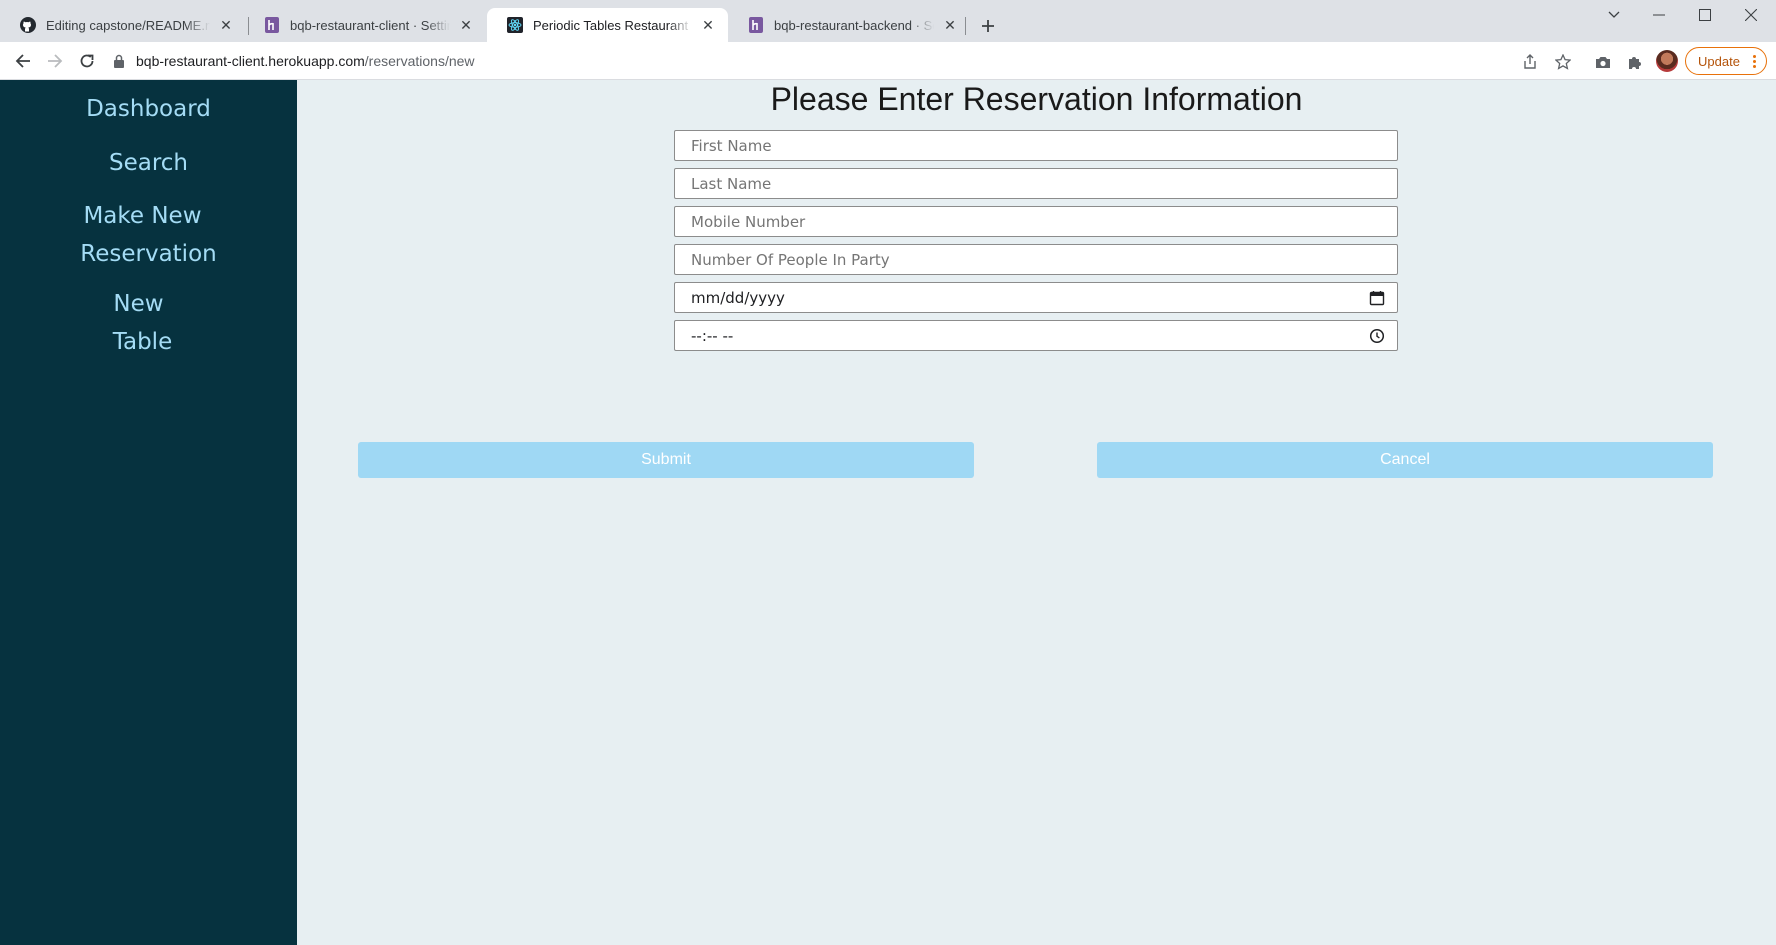 The image size is (1776, 945). I want to click on sidebar-item-label: Table, so click(142, 342).